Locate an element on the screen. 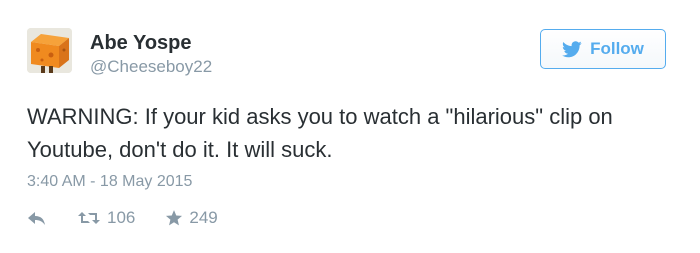 This screenshot has width=700, height=253. follow-button-label: Follow is located at coordinates (617, 48).